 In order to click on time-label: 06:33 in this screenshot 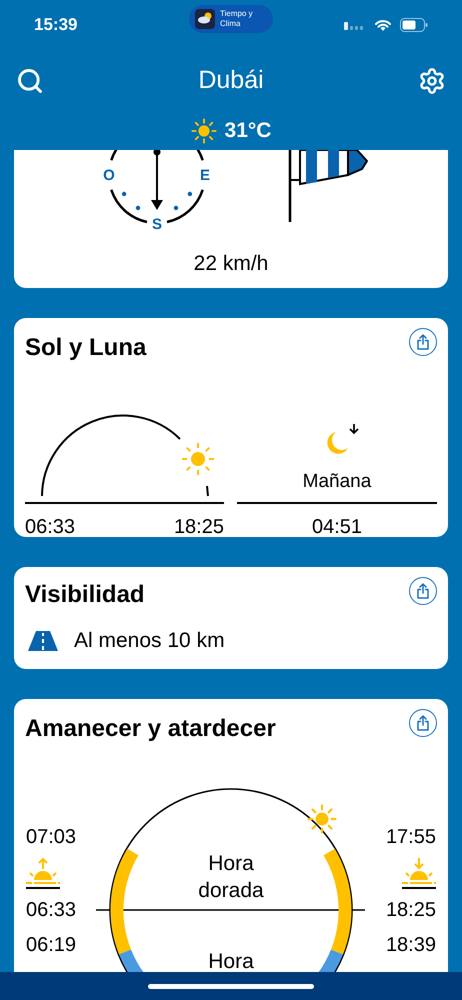, I will do `click(51, 910)`.